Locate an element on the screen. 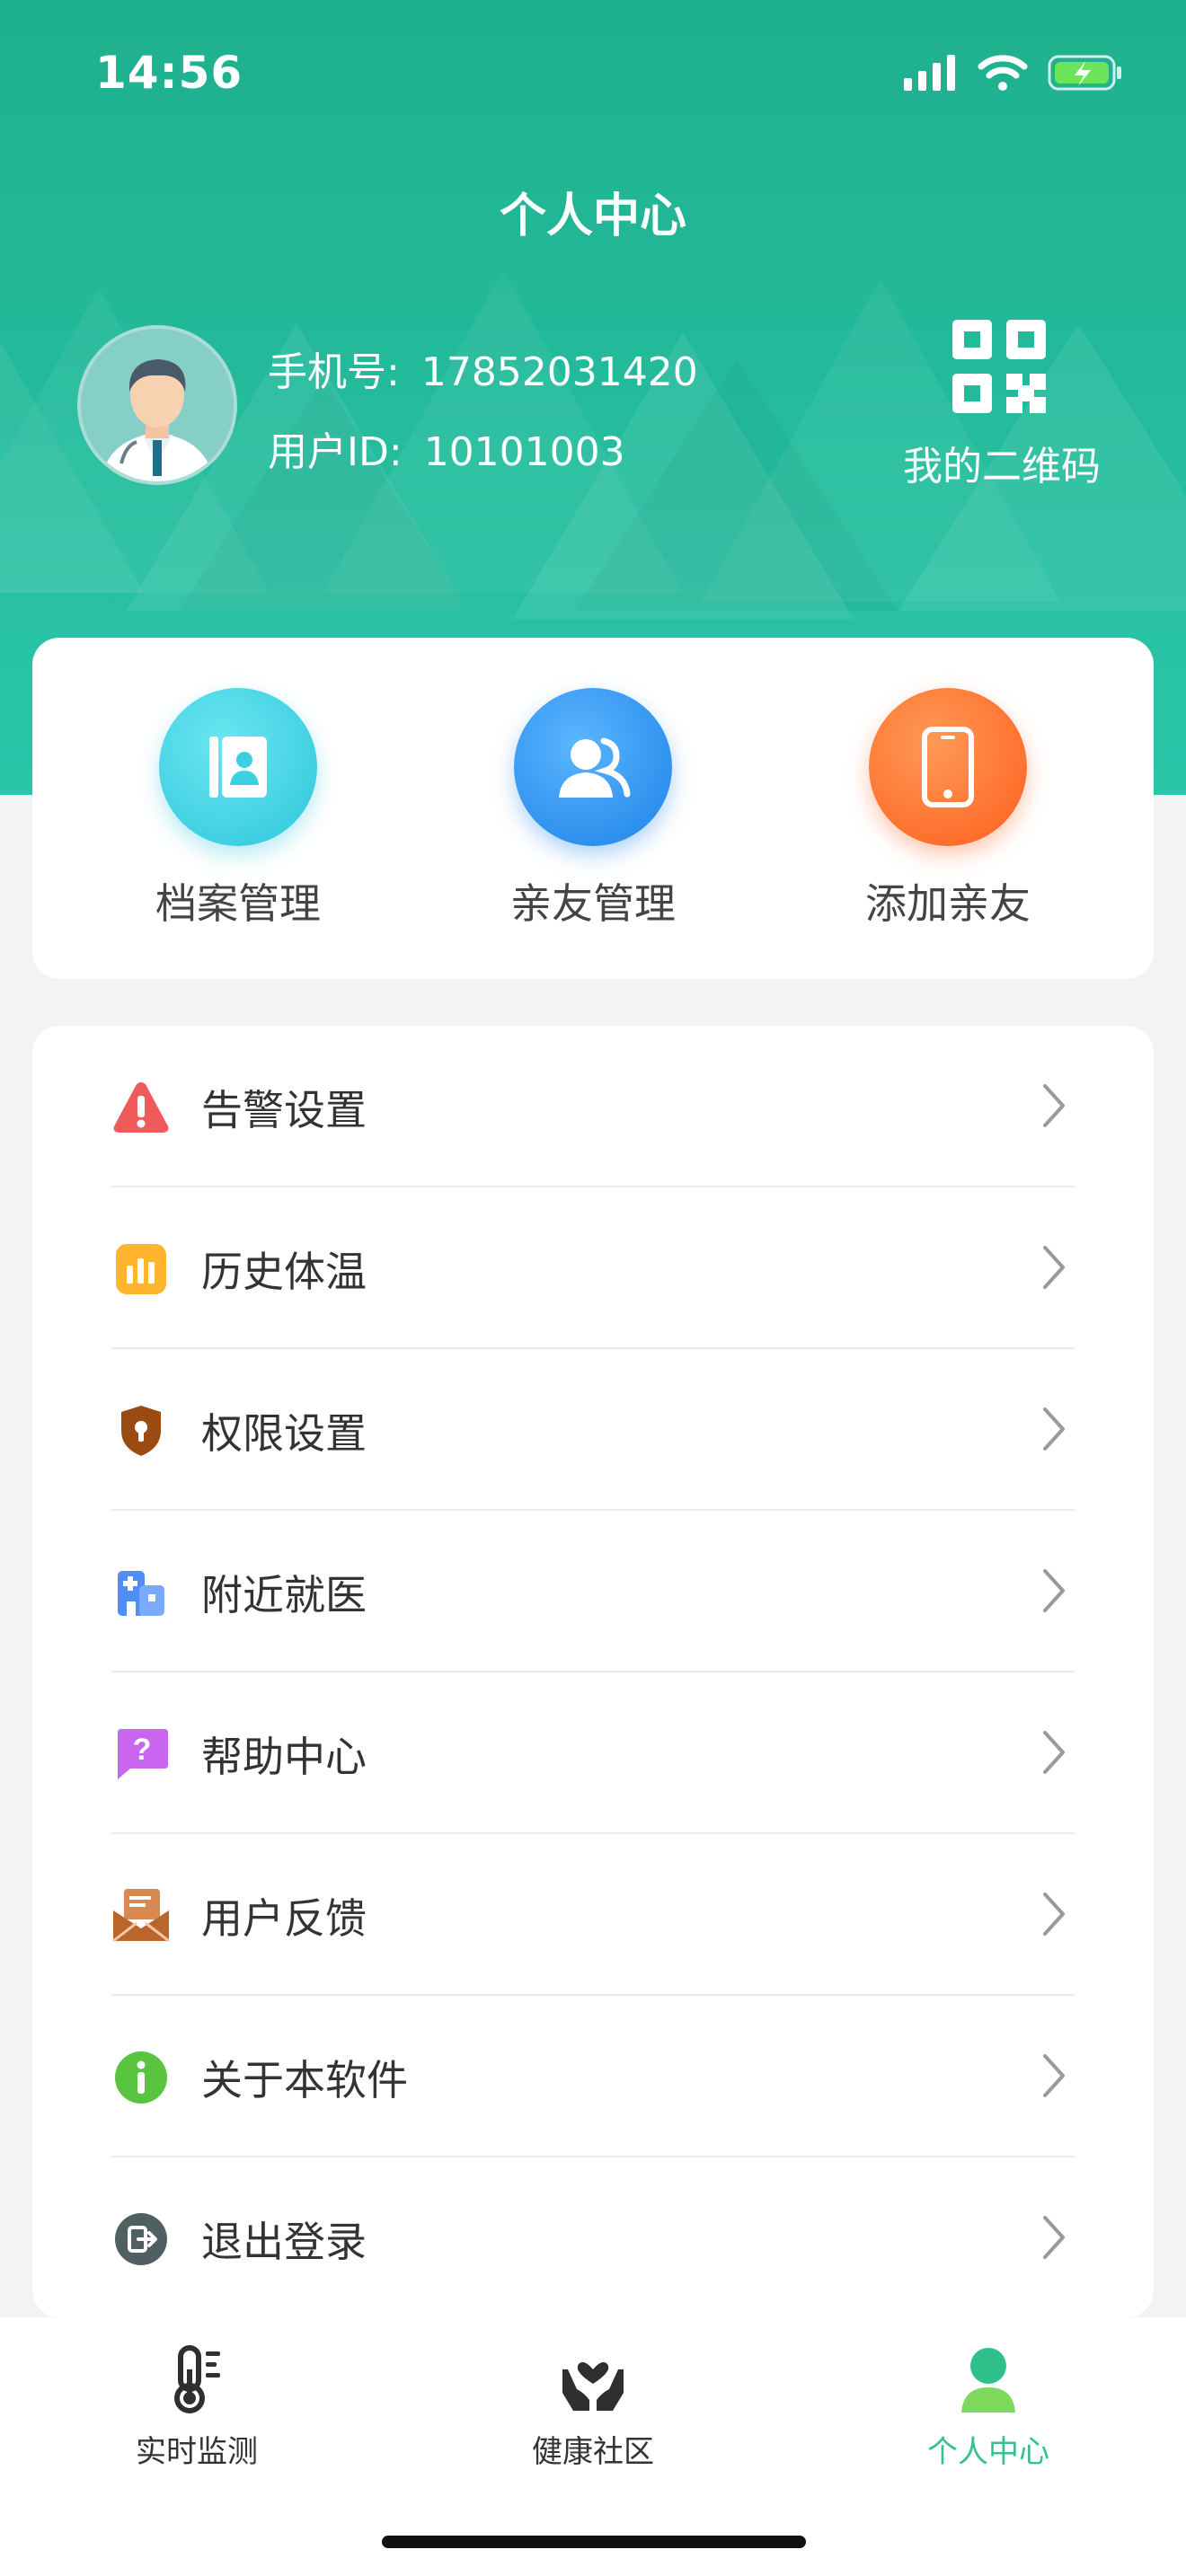 This screenshot has width=1186, height=2576. add-contact-circle is located at coordinates (948, 767).